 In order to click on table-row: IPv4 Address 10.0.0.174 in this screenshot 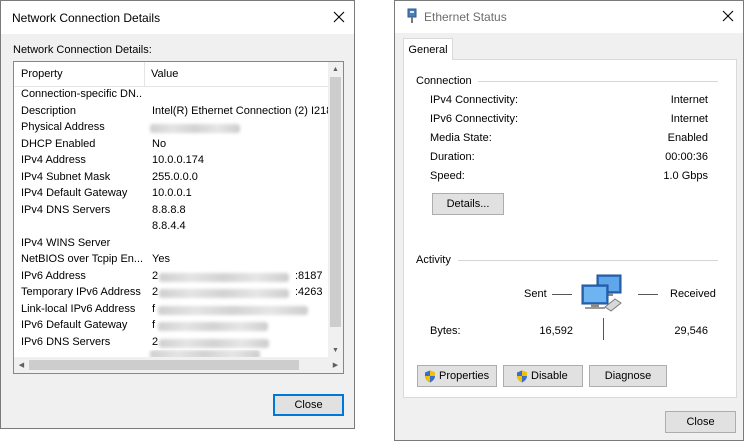, I will do `click(171, 161)`.